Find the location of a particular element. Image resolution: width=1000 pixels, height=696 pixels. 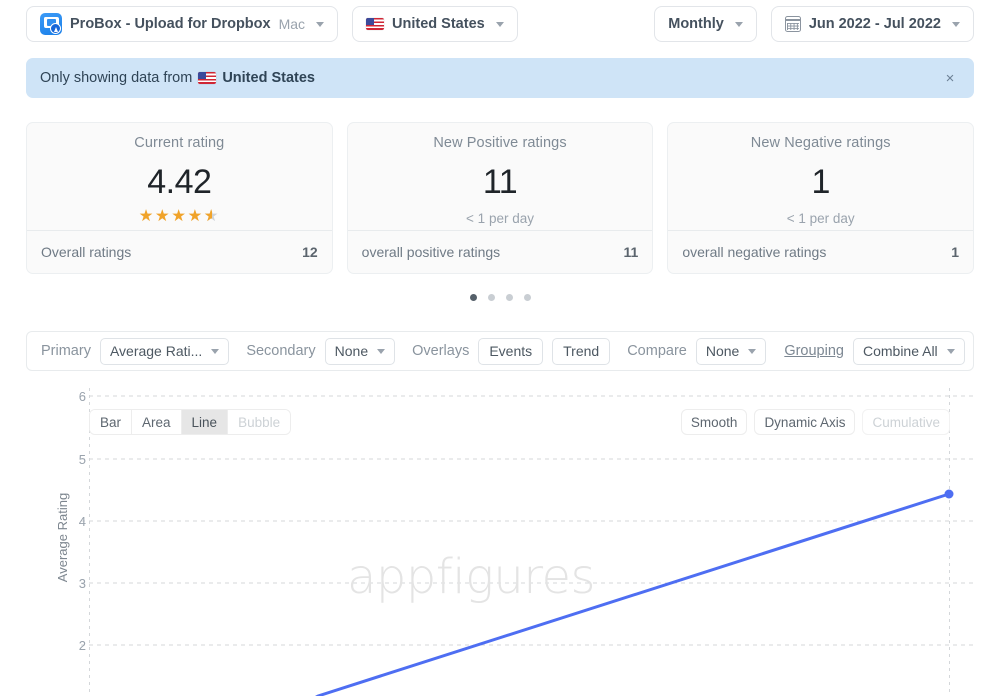

country-selector: United States is located at coordinates (435, 24).